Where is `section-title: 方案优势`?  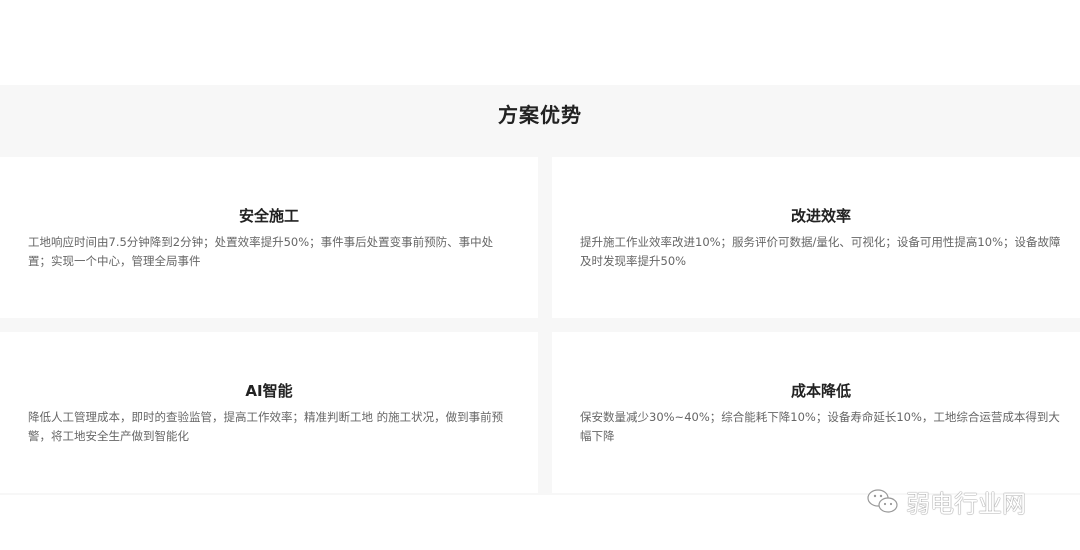 section-title: 方案优势 is located at coordinates (540, 115).